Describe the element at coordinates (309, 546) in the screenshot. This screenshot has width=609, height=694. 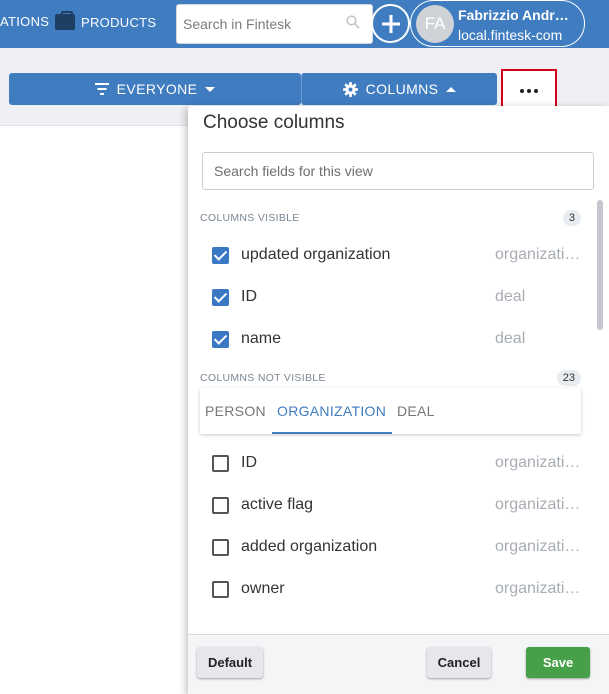
I see `column-name: added organization` at that location.